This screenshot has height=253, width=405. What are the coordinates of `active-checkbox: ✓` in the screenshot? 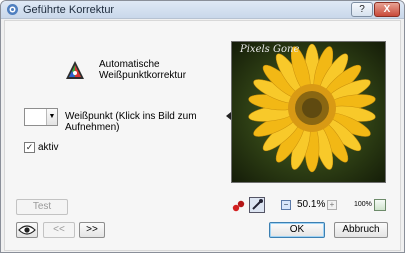 It's located at (29, 147).